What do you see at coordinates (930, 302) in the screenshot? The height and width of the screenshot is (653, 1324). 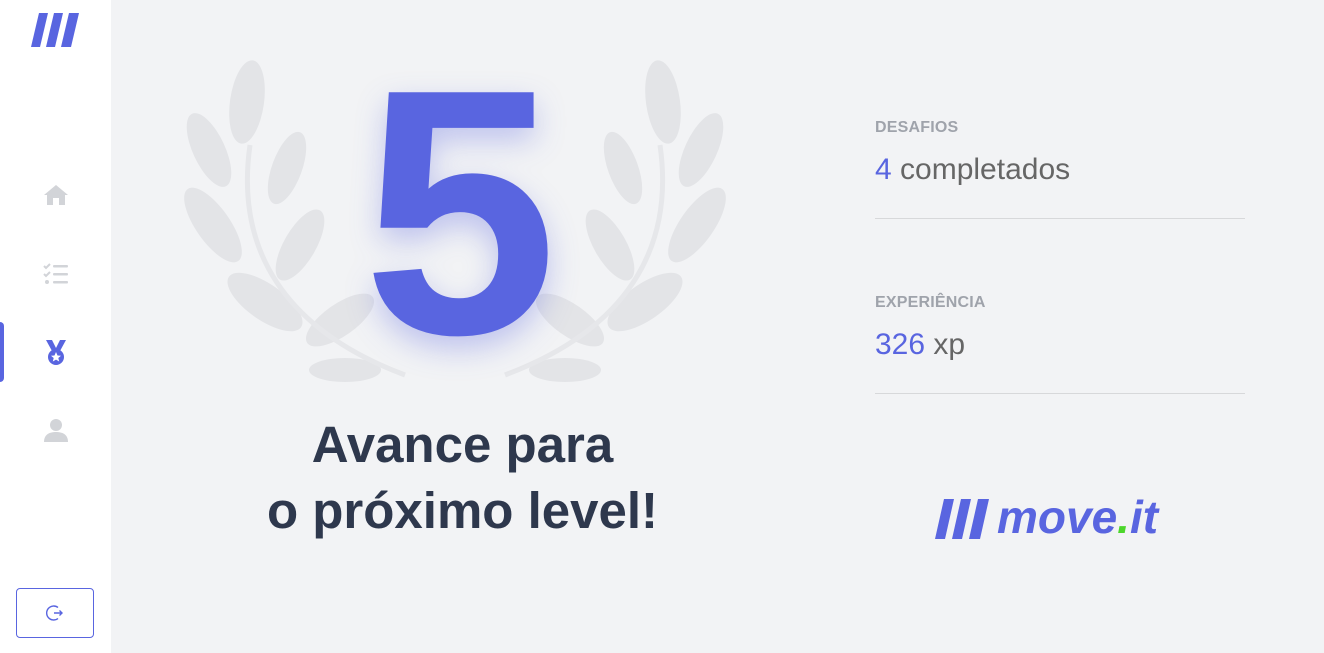 I see `stat-experience-label: EXPERIÊNCIA` at bounding box center [930, 302].